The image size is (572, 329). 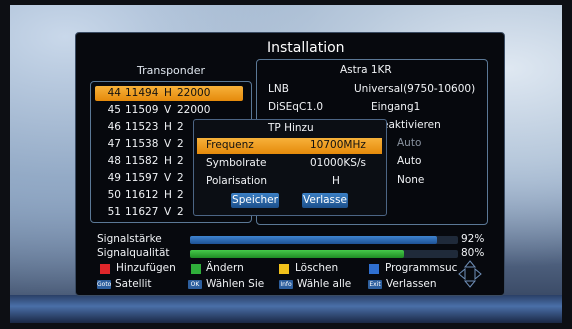 I want to click on exit-button: Verlasse, so click(x=325, y=200).